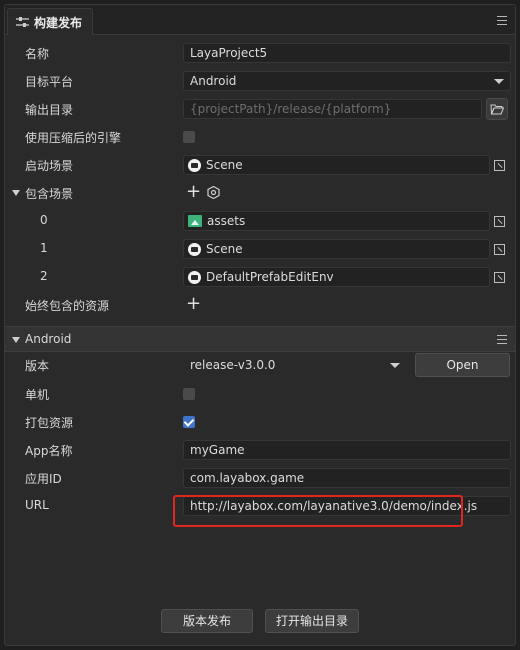  Describe the element at coordinates (312, 621) in the screenshot. I see `open-output-dir-button: 打开输出目录` at that location.